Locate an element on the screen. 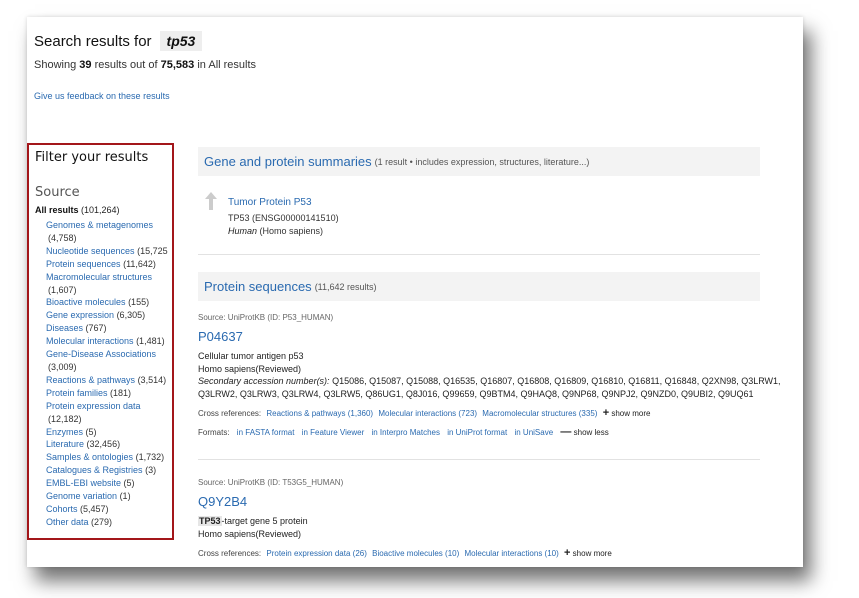 Image resolution: width=859 pixels, height=598 pixels. secondary-label: Secondary accession number(s): is located at coordinates (264, 381).